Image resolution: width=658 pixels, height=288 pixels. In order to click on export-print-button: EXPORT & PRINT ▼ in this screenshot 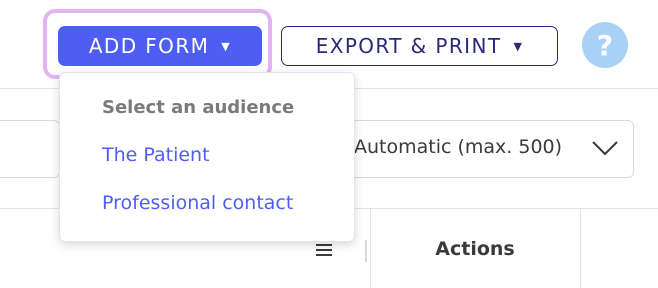, I will do `click(419, 46)`.